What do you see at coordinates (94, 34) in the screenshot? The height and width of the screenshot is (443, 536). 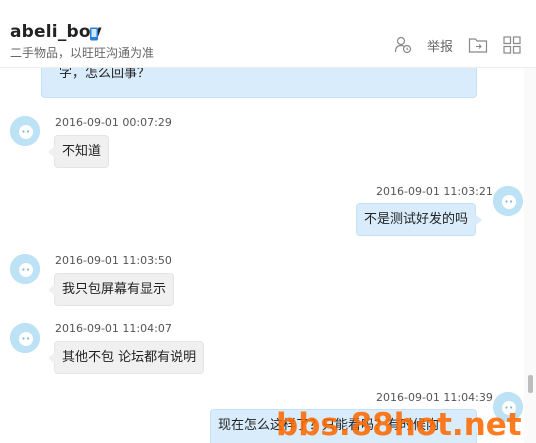 I see `phone-icon` at bounding box center [94, 34].